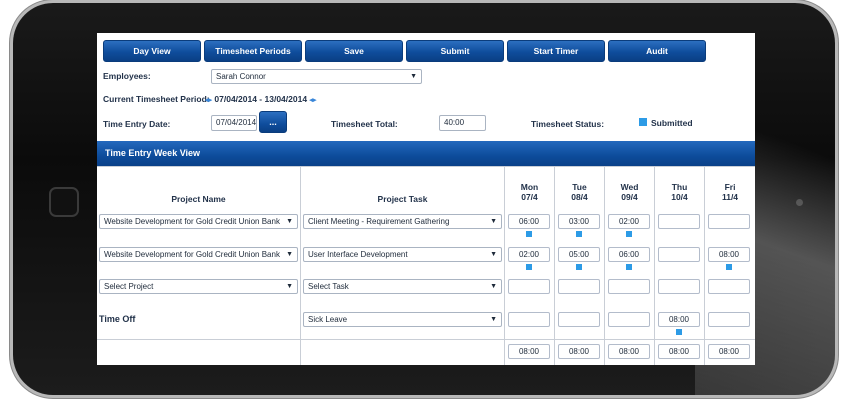 Image resolution: width=850 pixels, height=400 pixels. Describe the element at coordinates (241, 76) in the screenshot. I see `employee-select-value: Sarah Connor` at that location.